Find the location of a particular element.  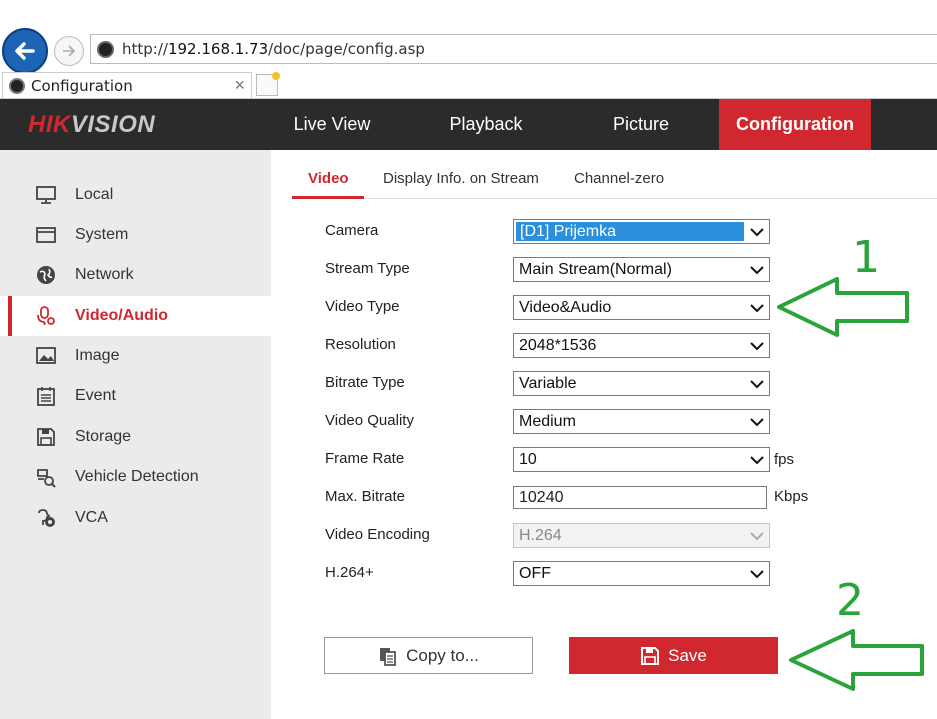

sidebar-item-vehicle-detection: Vehicle Detection is located at coordinates (135, 477).